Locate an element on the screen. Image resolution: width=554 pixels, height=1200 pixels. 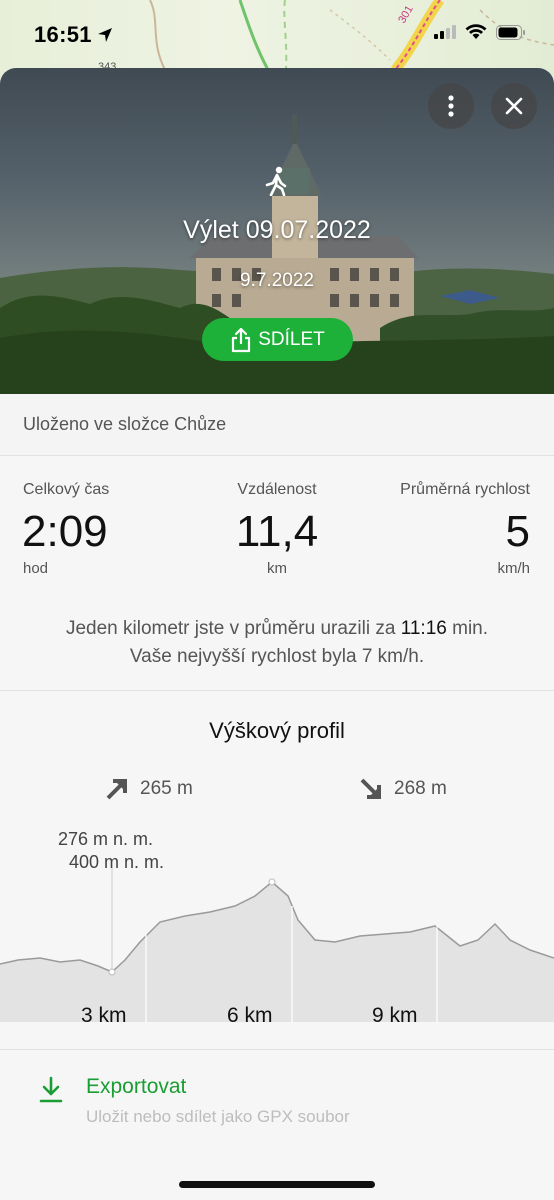
ascent-stat: 265 m is located at coordinates (148, 789).